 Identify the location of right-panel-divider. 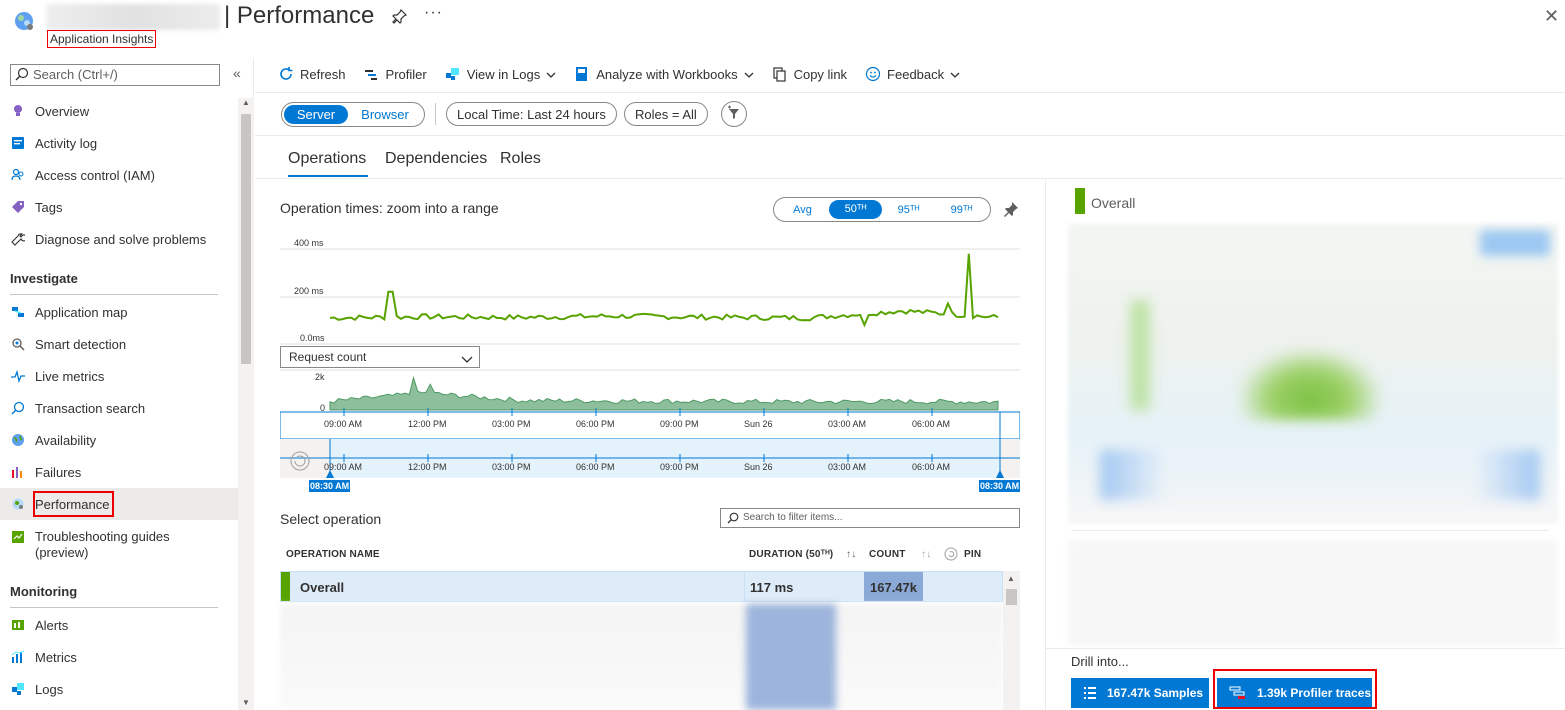
(1045, 444).